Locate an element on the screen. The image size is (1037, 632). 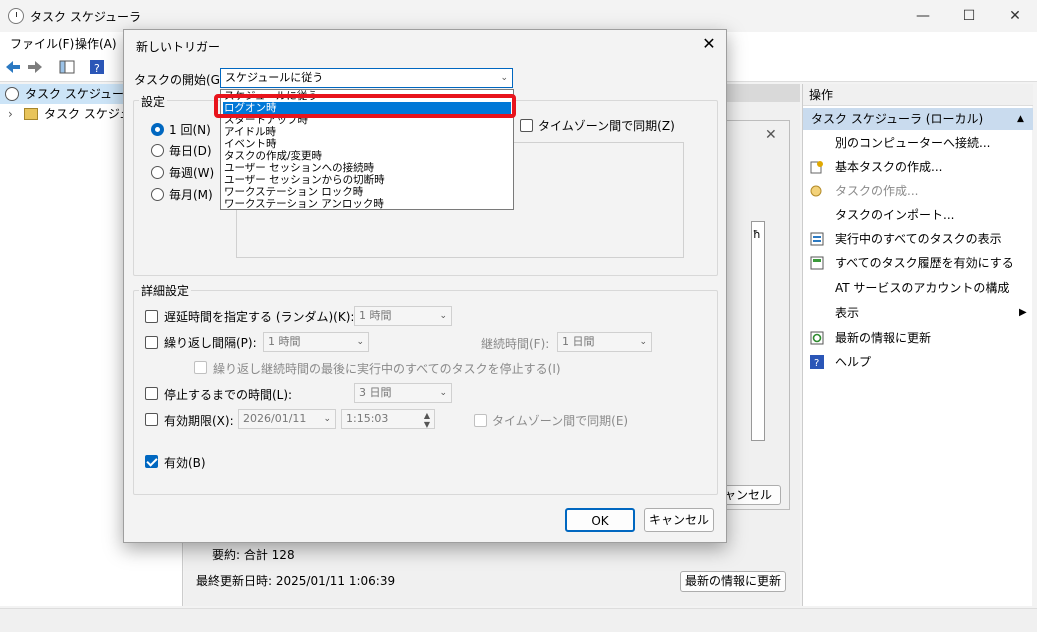
ok-button: OK is located at coordinates (600, 520).